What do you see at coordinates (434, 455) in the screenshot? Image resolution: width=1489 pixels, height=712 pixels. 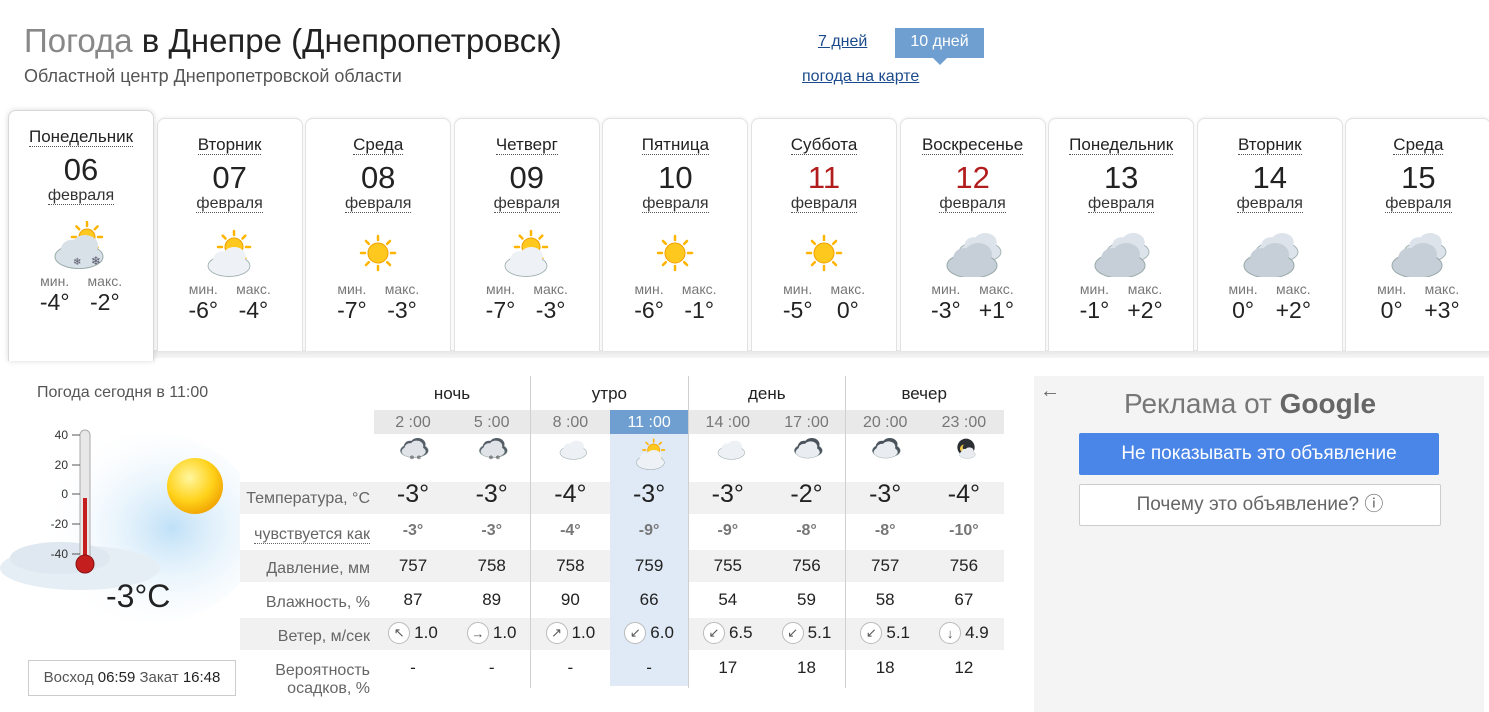 I see `hour-weather-icon: ❄ ❄` at bounding box center [434, 455].